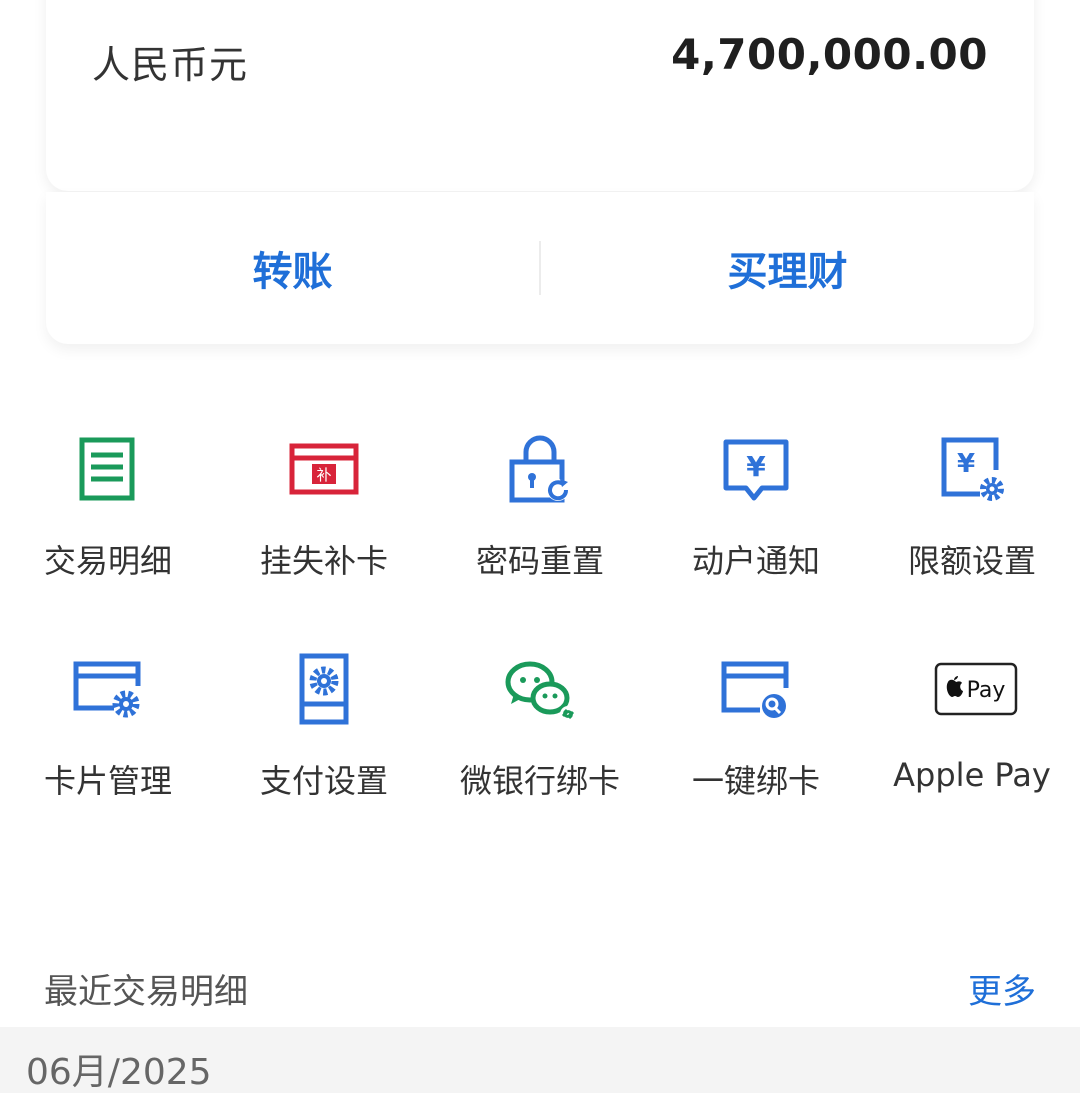 The width and height of the screenshot is (1080, 1093). What do you see at coordinates (540, 470) in the screenshot?
I see `lock-reset-icon` at bounding box center [540, 470].